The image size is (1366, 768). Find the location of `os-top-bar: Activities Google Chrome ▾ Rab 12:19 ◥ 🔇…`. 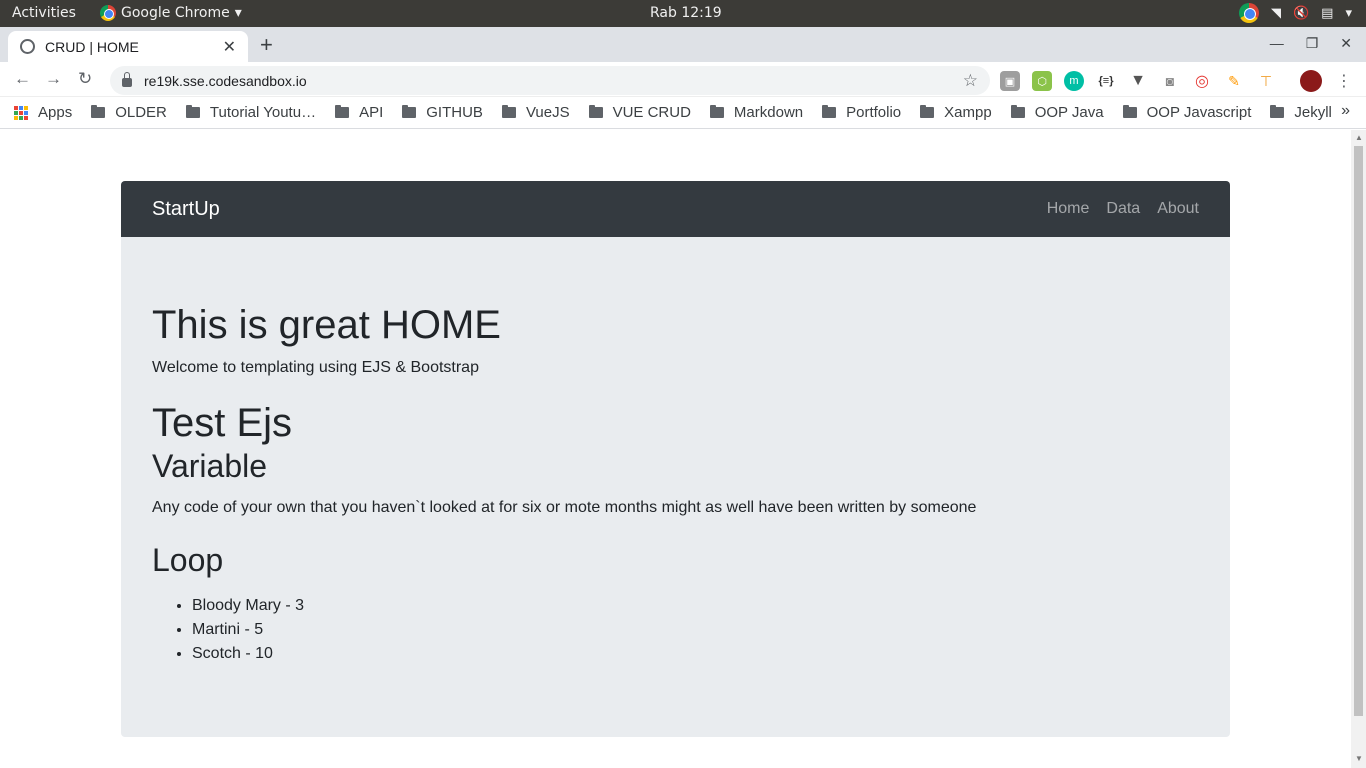

os-top-bar: Activities Google Chrome ▾ Rab 12:19 ◥ 🔇… is located at coordinates (683, 13).